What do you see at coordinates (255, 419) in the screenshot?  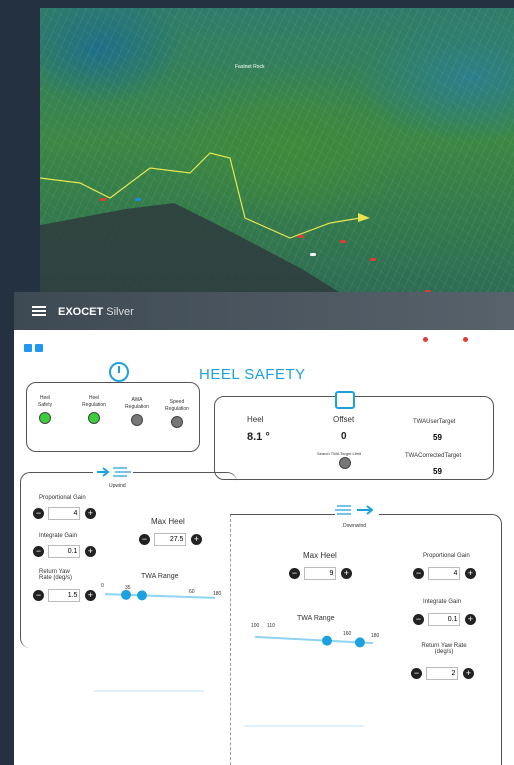 I see `heel-label: Heel` at bounding box center [255, 419].